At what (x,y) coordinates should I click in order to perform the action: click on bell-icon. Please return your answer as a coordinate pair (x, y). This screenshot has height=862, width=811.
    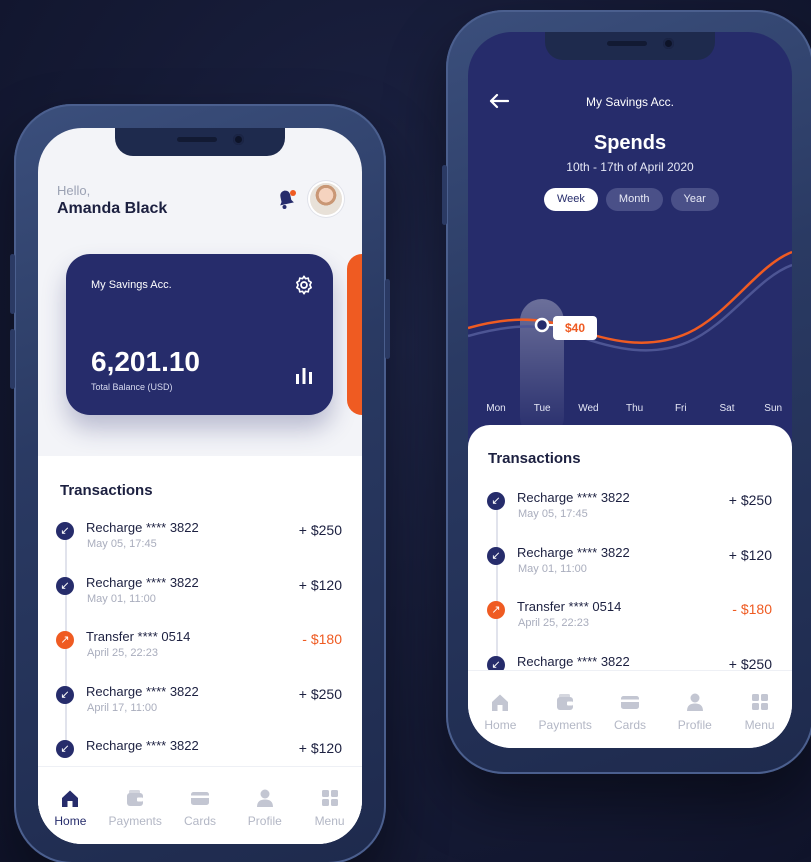
    Looking at the image, I should click on (286, 199).